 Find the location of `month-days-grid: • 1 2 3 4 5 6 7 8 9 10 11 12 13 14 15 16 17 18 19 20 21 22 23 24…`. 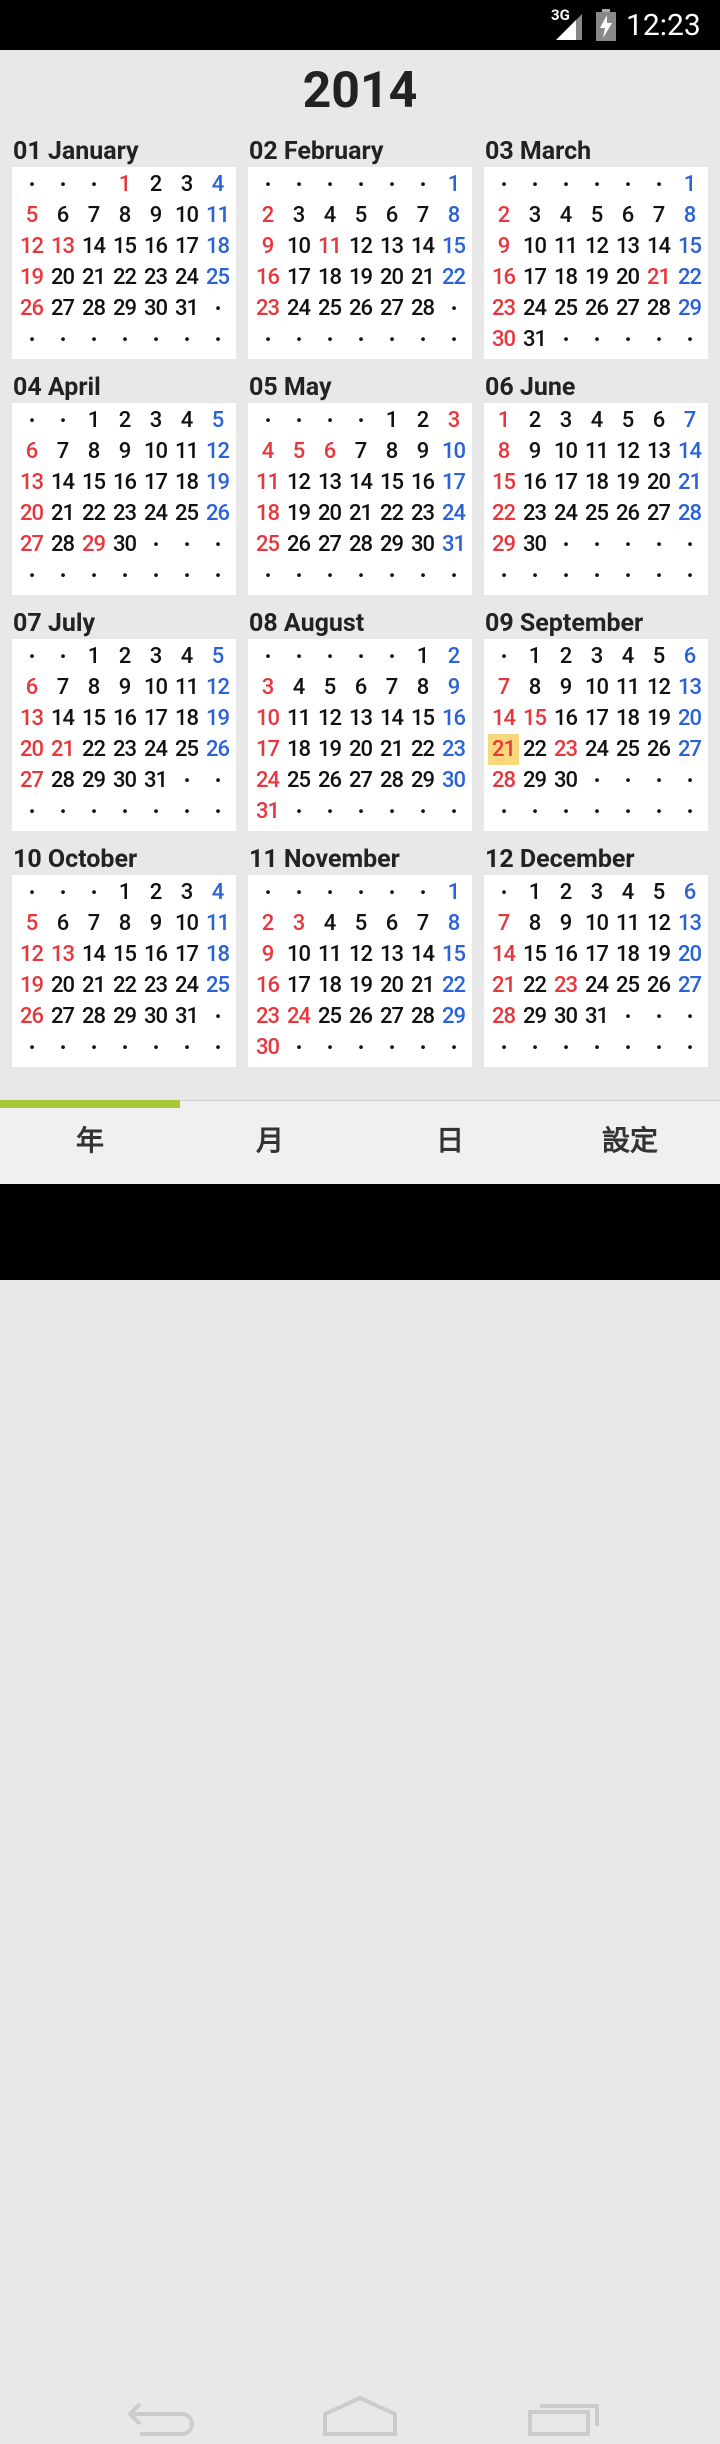

month-days-grid: • 1 2 3 4 5 6 7 8 9 10 11 12 13 14 15 16 17 18 19 20 21 22 23 24… is located at coordinates (596, 735).